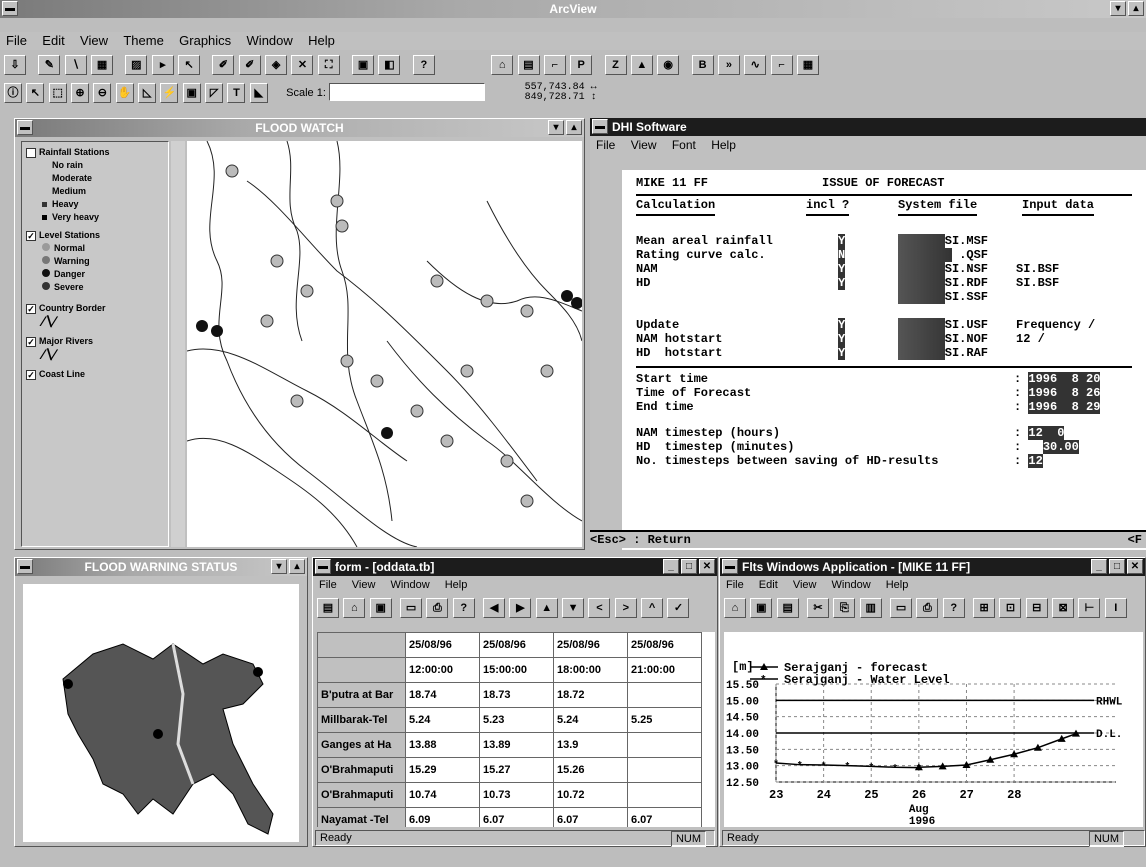 The width and height of the screenshot is (1146, 867). What do you see at coordinates (442, 770) in the screenshot?
I see `level-cell: 15.29` at bounding box center [442, 770].